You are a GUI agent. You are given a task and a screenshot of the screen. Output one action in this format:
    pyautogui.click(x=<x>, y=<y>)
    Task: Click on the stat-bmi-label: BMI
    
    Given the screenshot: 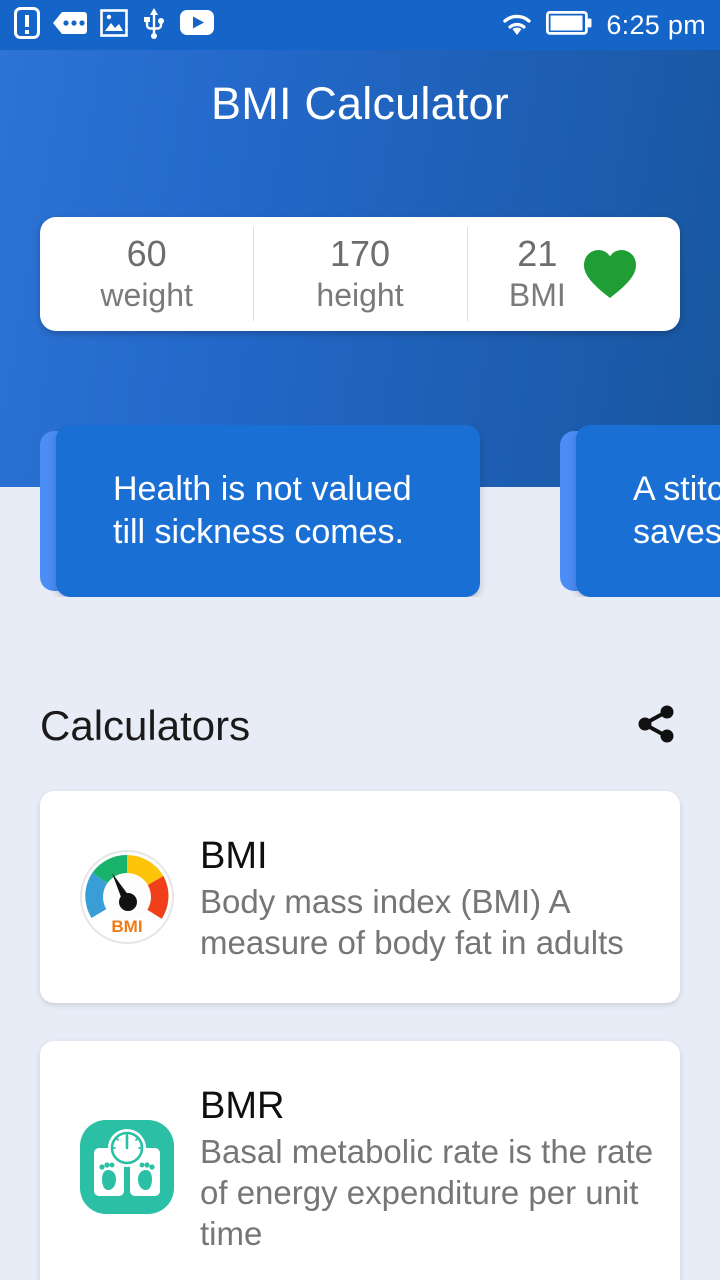 What is the action you would take?
    pyautogui.click(x=537, y=295)
    